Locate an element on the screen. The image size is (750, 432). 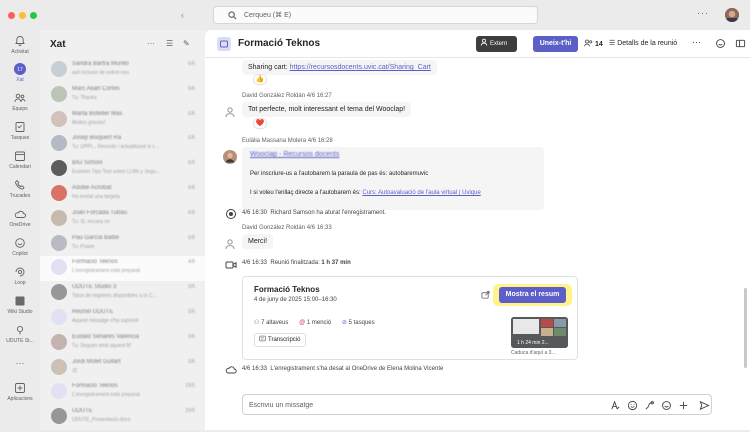
rail-copilot: Copilot is located at coordinates (20, 247).